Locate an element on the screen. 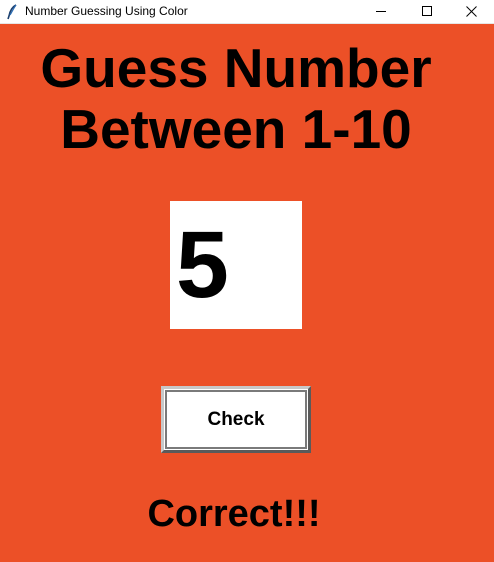 This screenshot has height=562, width=494. feather-icon is located at coordinates (12, 12).